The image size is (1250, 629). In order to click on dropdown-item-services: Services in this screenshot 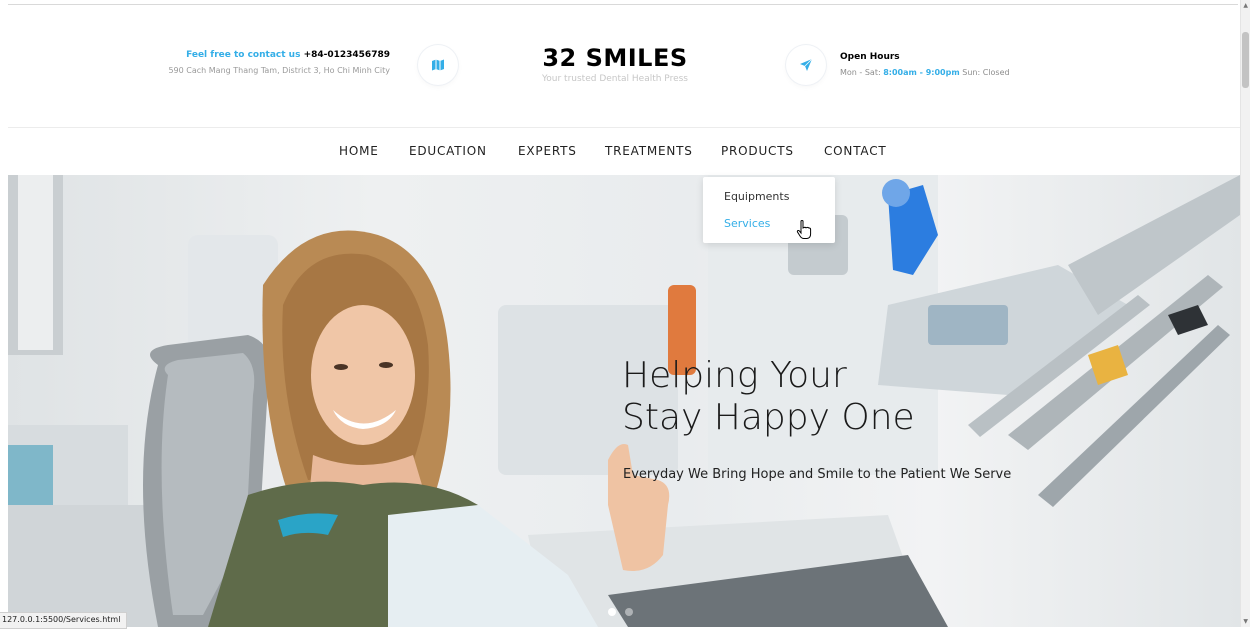, I will do `click(747, 223)`.